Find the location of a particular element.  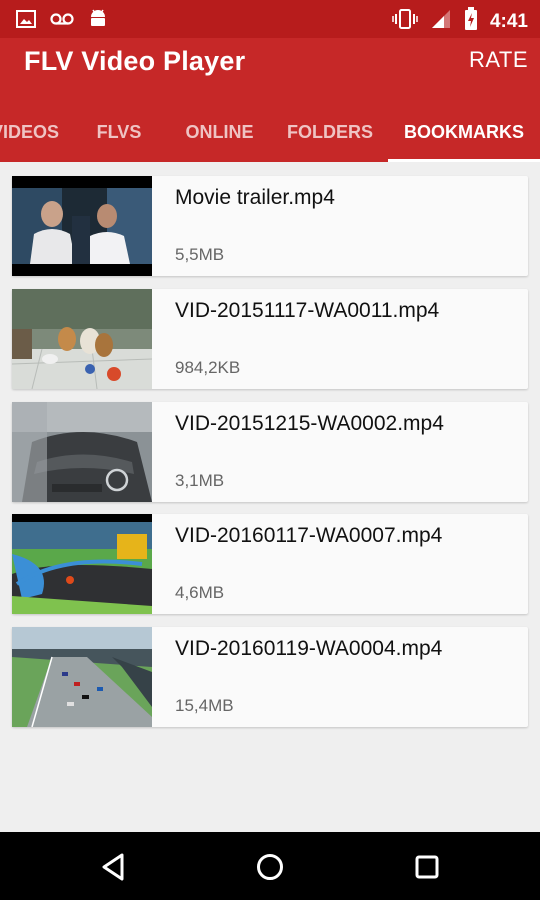

tab-online: ONLINE is located at coordinates (219, 132).